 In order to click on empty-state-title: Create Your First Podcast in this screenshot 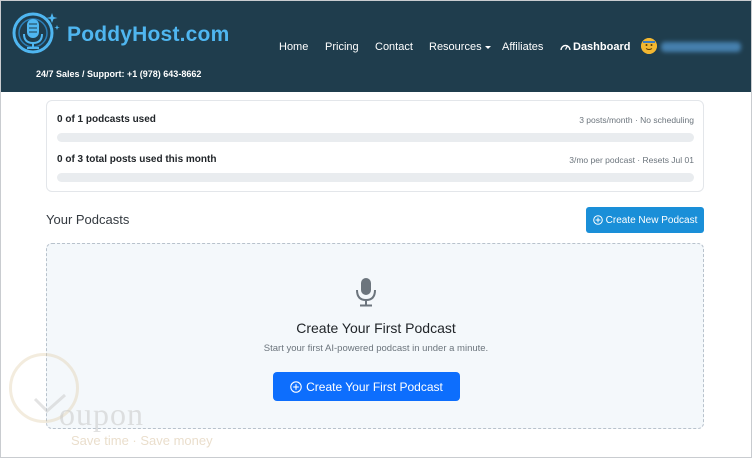, I will do `click(376, 328)`.